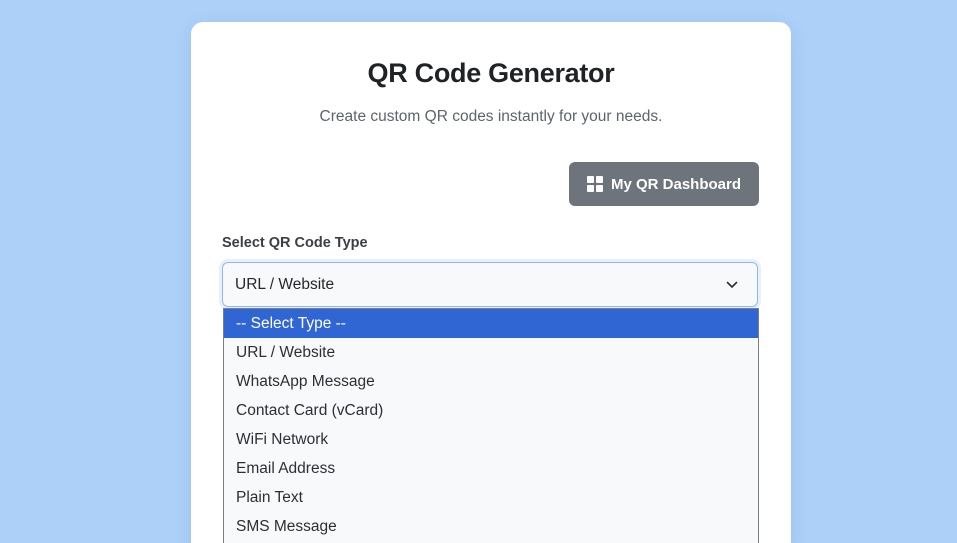 The height and width of the screenshot is (543, 957). I want to click on qr-type-select: URL / Website, so click(490, 284).